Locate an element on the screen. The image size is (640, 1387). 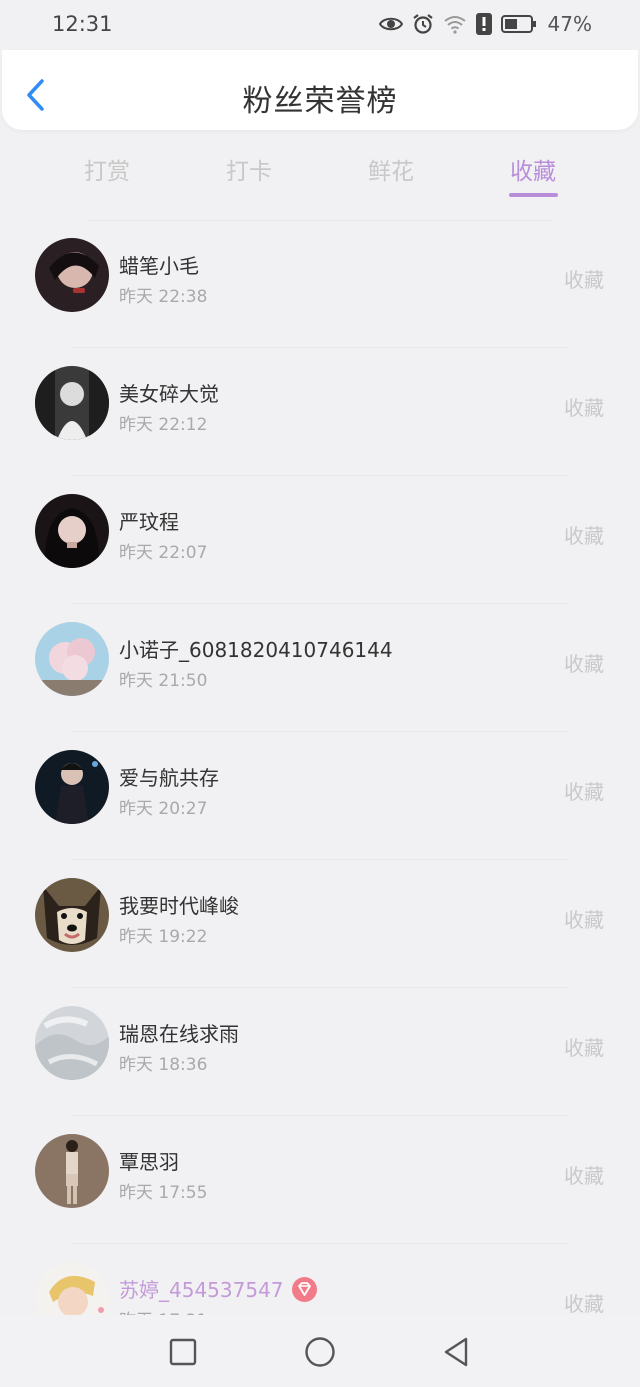
active-tab-indicator is located at coordinates (533, 195).